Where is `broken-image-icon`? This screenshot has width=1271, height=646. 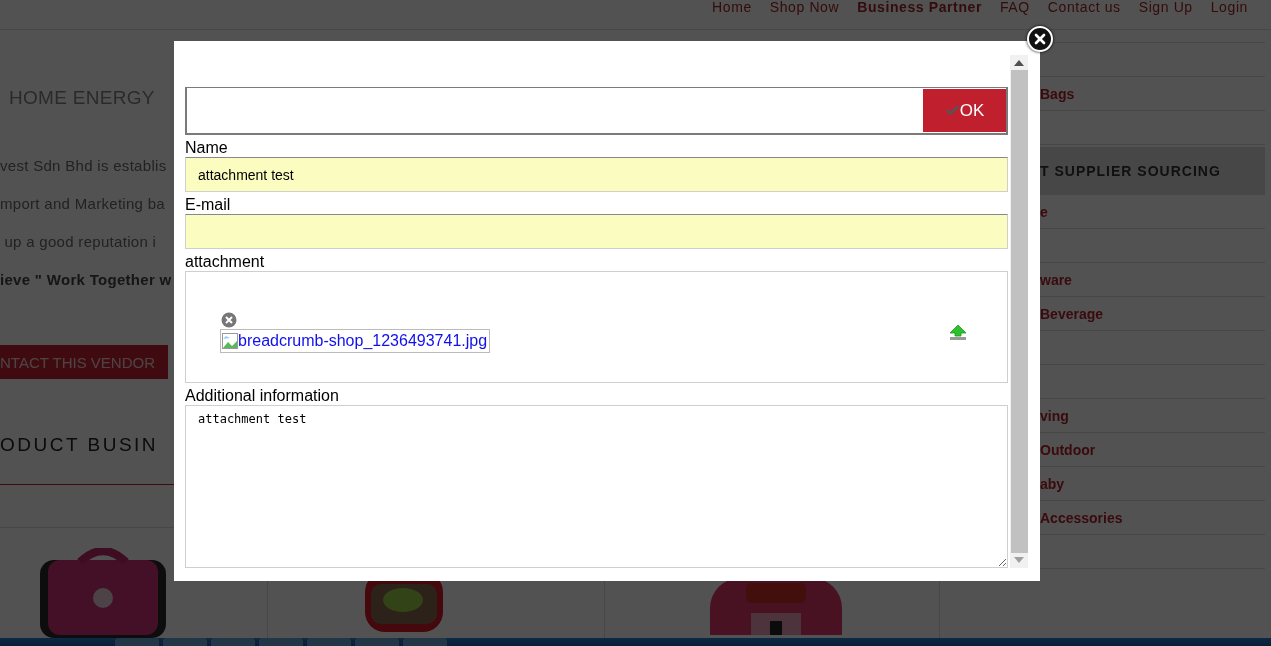 broken-image-icon is located at coordinates (230, 340).